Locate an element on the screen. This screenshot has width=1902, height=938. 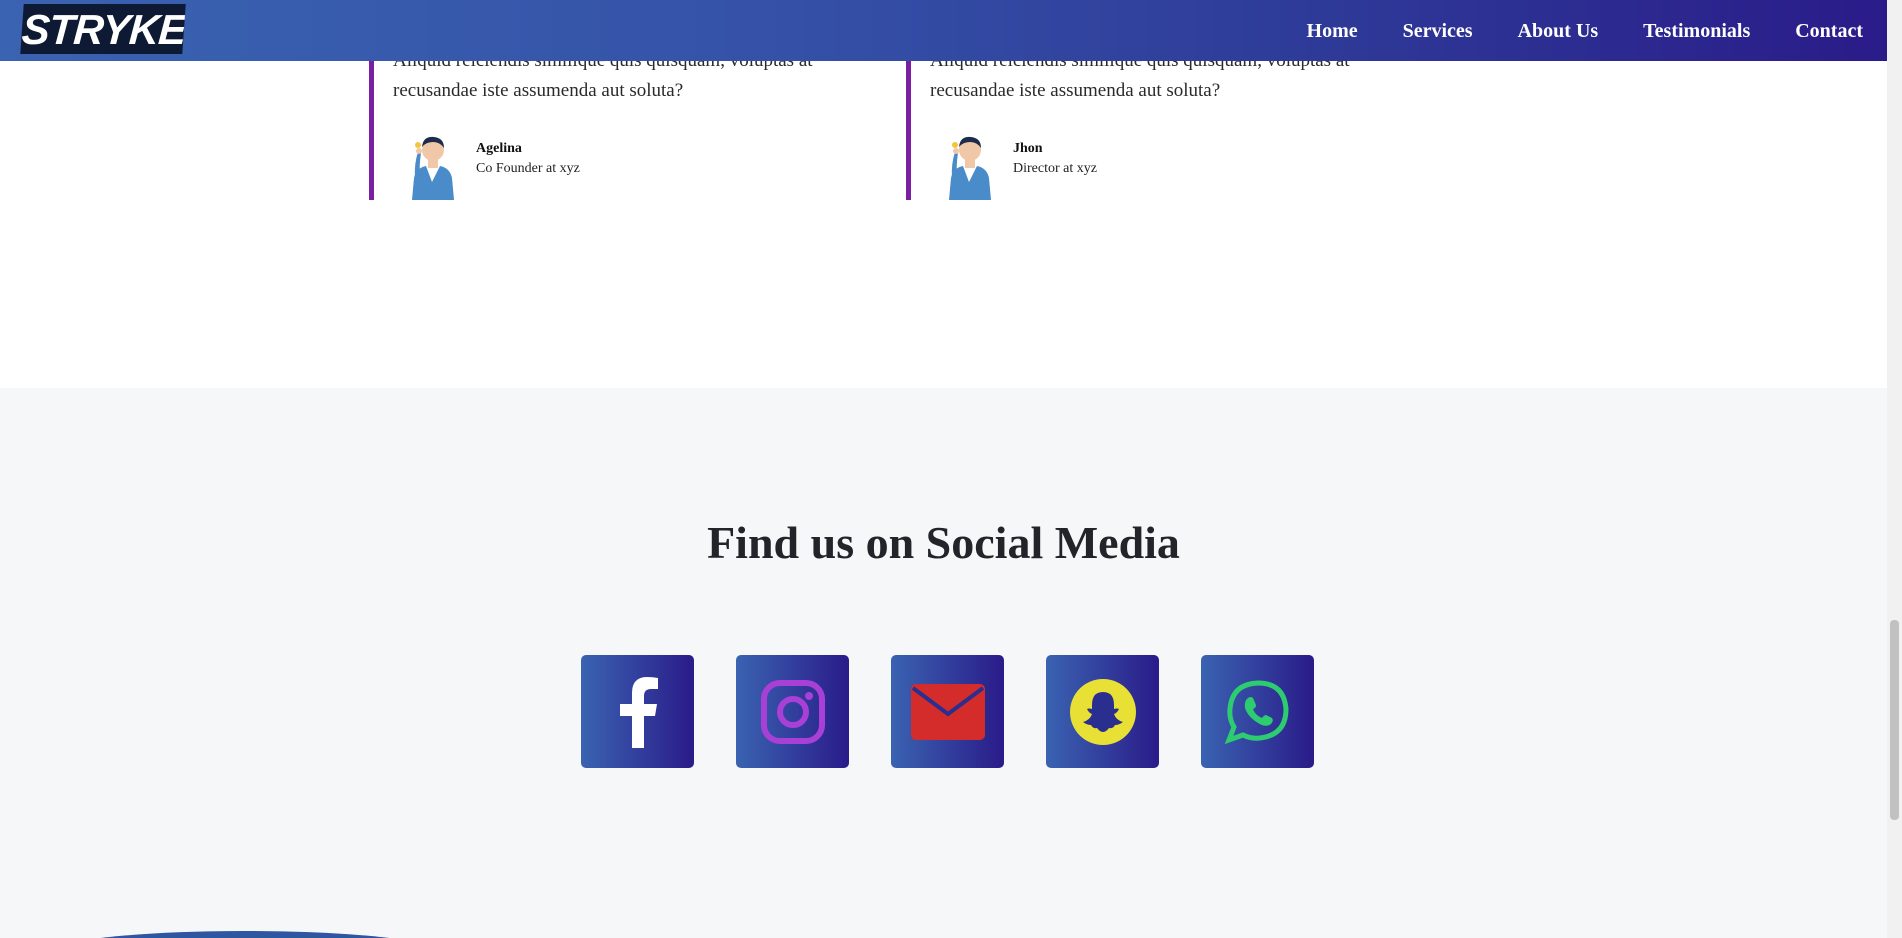
social-links is located at coordinates (947, 711).